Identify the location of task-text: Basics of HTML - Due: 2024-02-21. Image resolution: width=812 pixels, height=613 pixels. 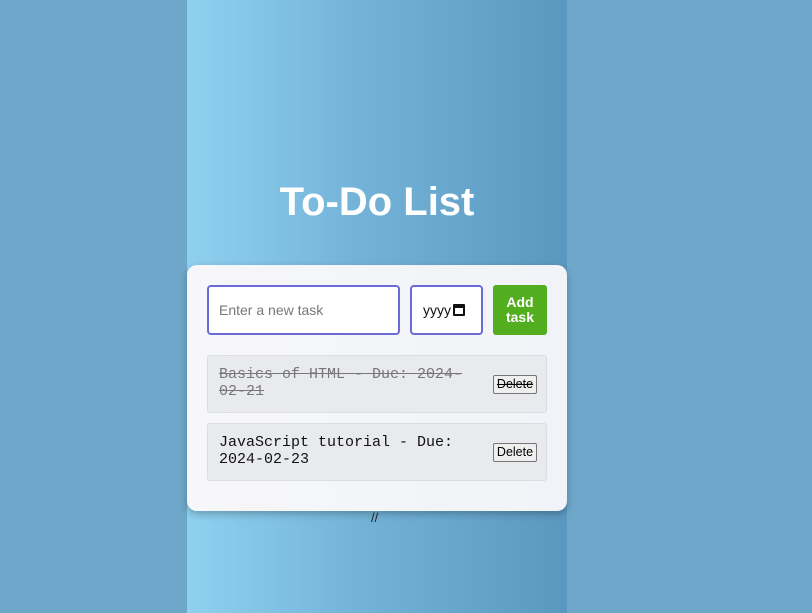
(349, 383).